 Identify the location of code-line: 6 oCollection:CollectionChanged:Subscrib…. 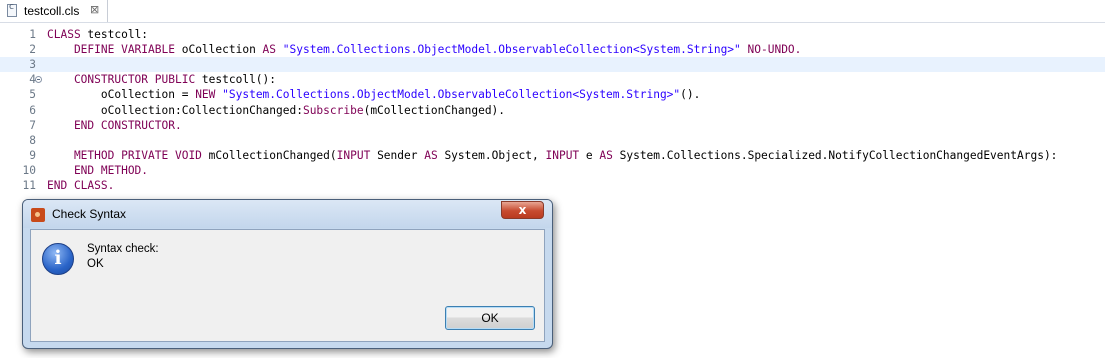
(552, 110).